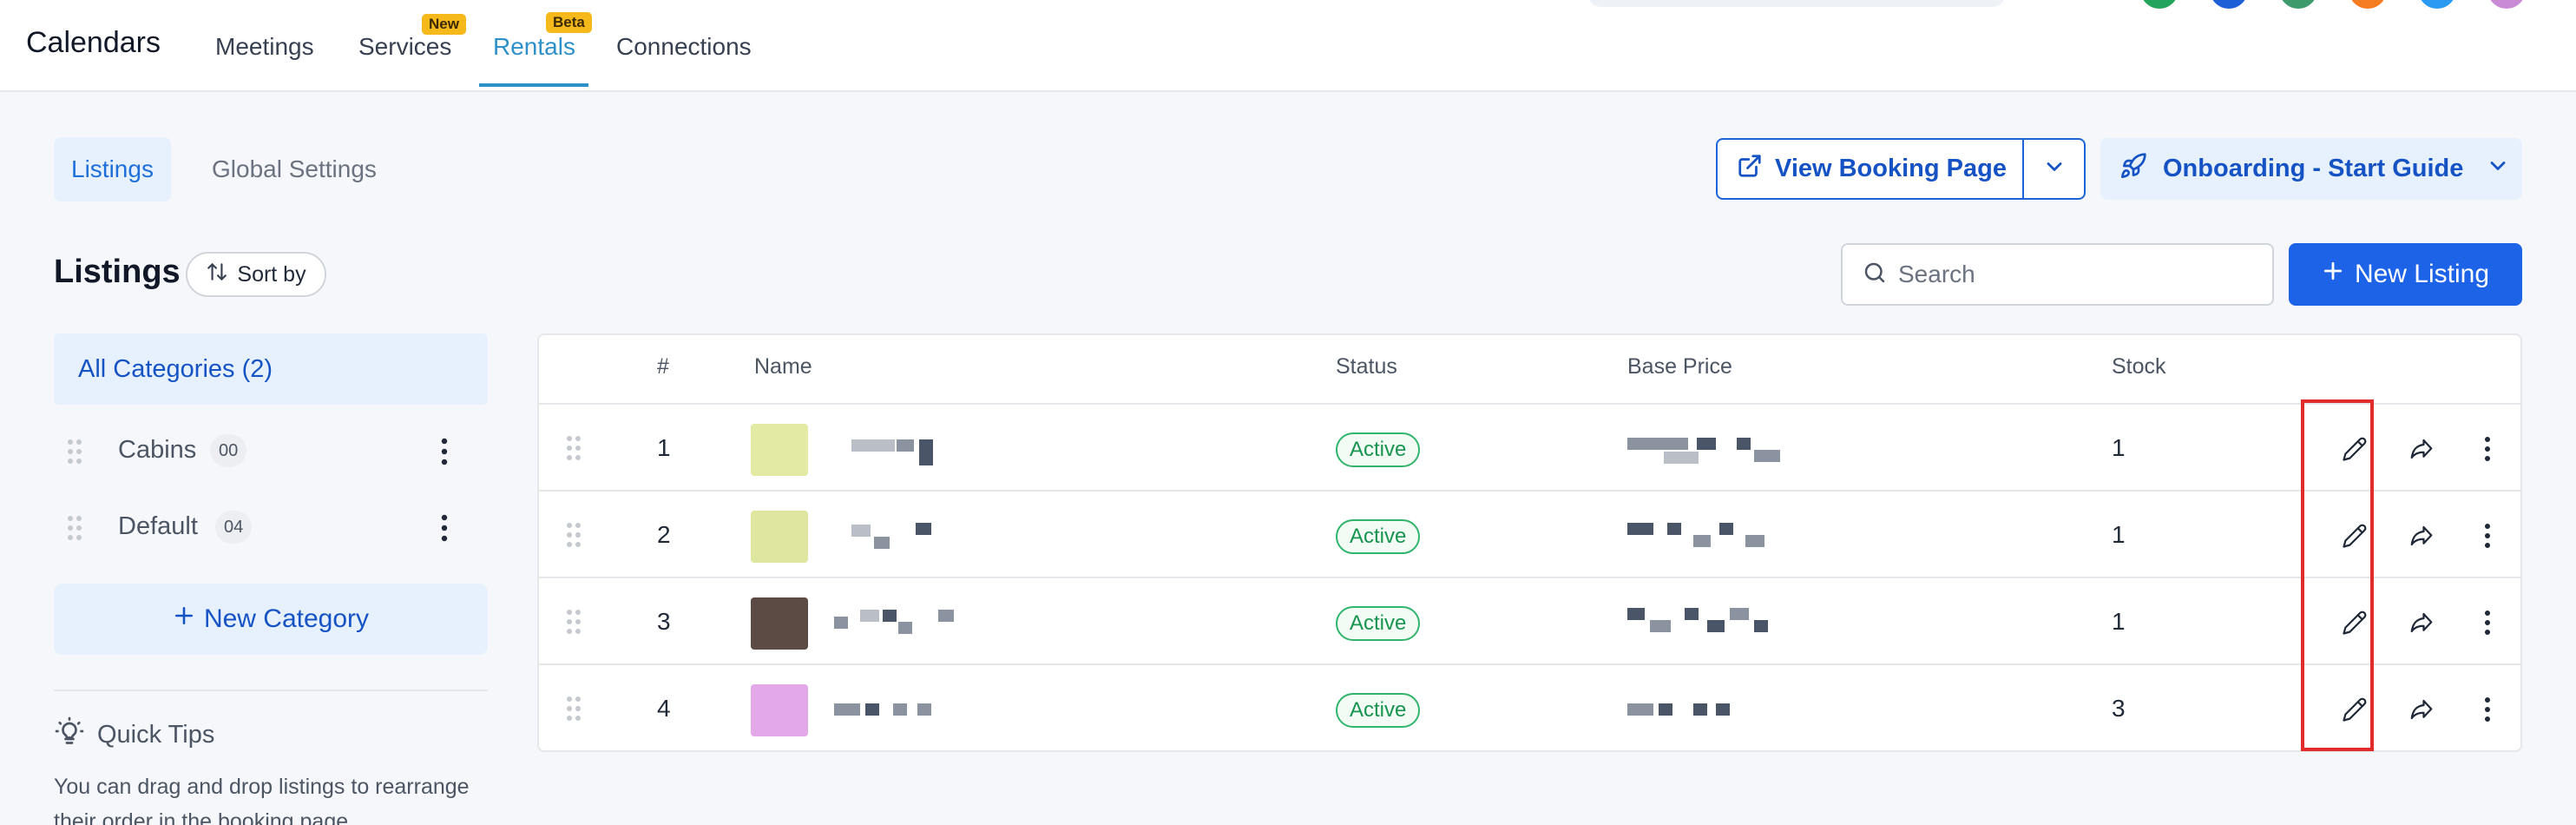  Describe the element at coordinates (664, 534) in the screenshot. I see `row-number: 2` at that location.